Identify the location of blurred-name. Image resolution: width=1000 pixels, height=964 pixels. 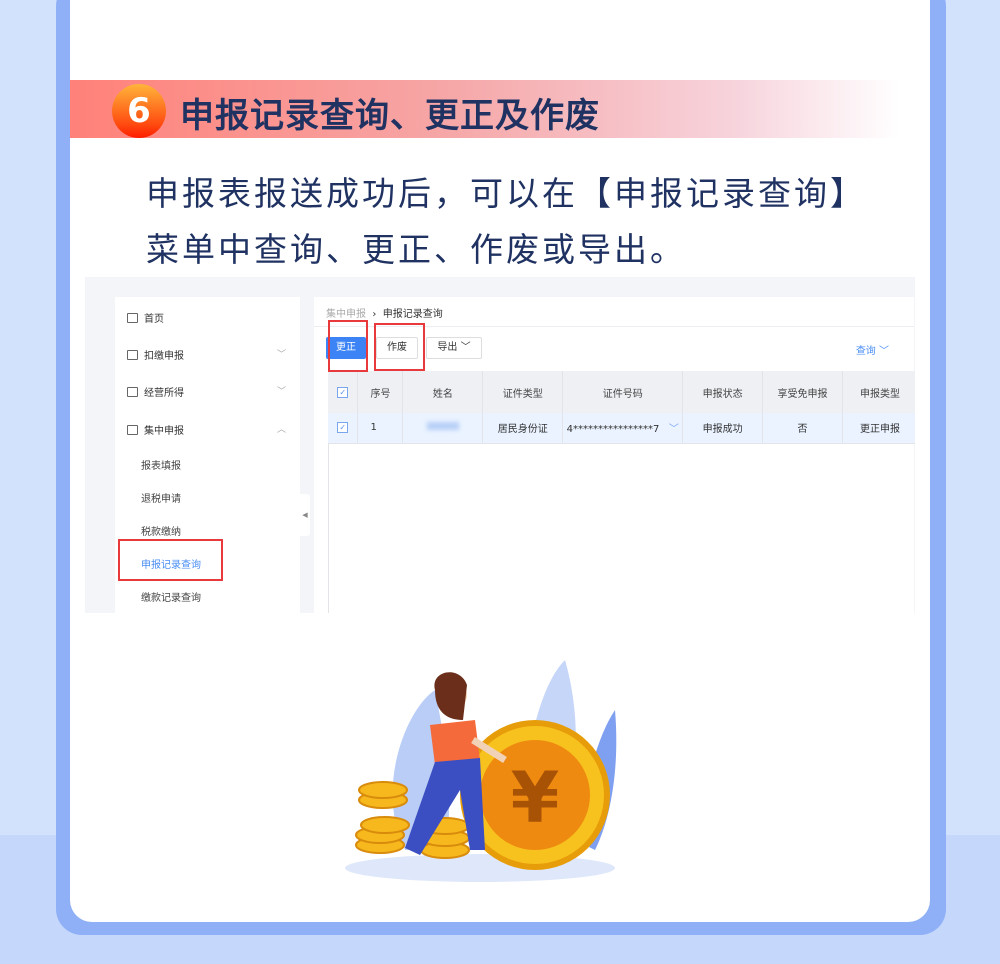
(442, 426).